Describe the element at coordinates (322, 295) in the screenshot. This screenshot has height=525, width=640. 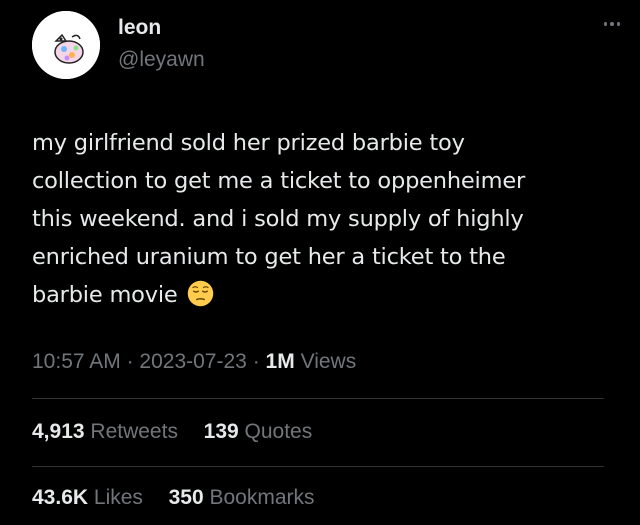
I see `tweet-line-last: barbie movie` at that location.